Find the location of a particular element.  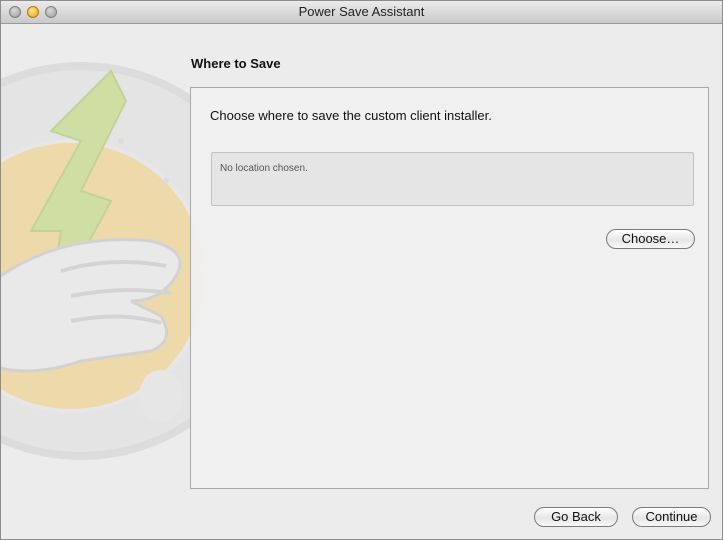

window-title: Power Save Assistant is located at coordinates (361, 11).